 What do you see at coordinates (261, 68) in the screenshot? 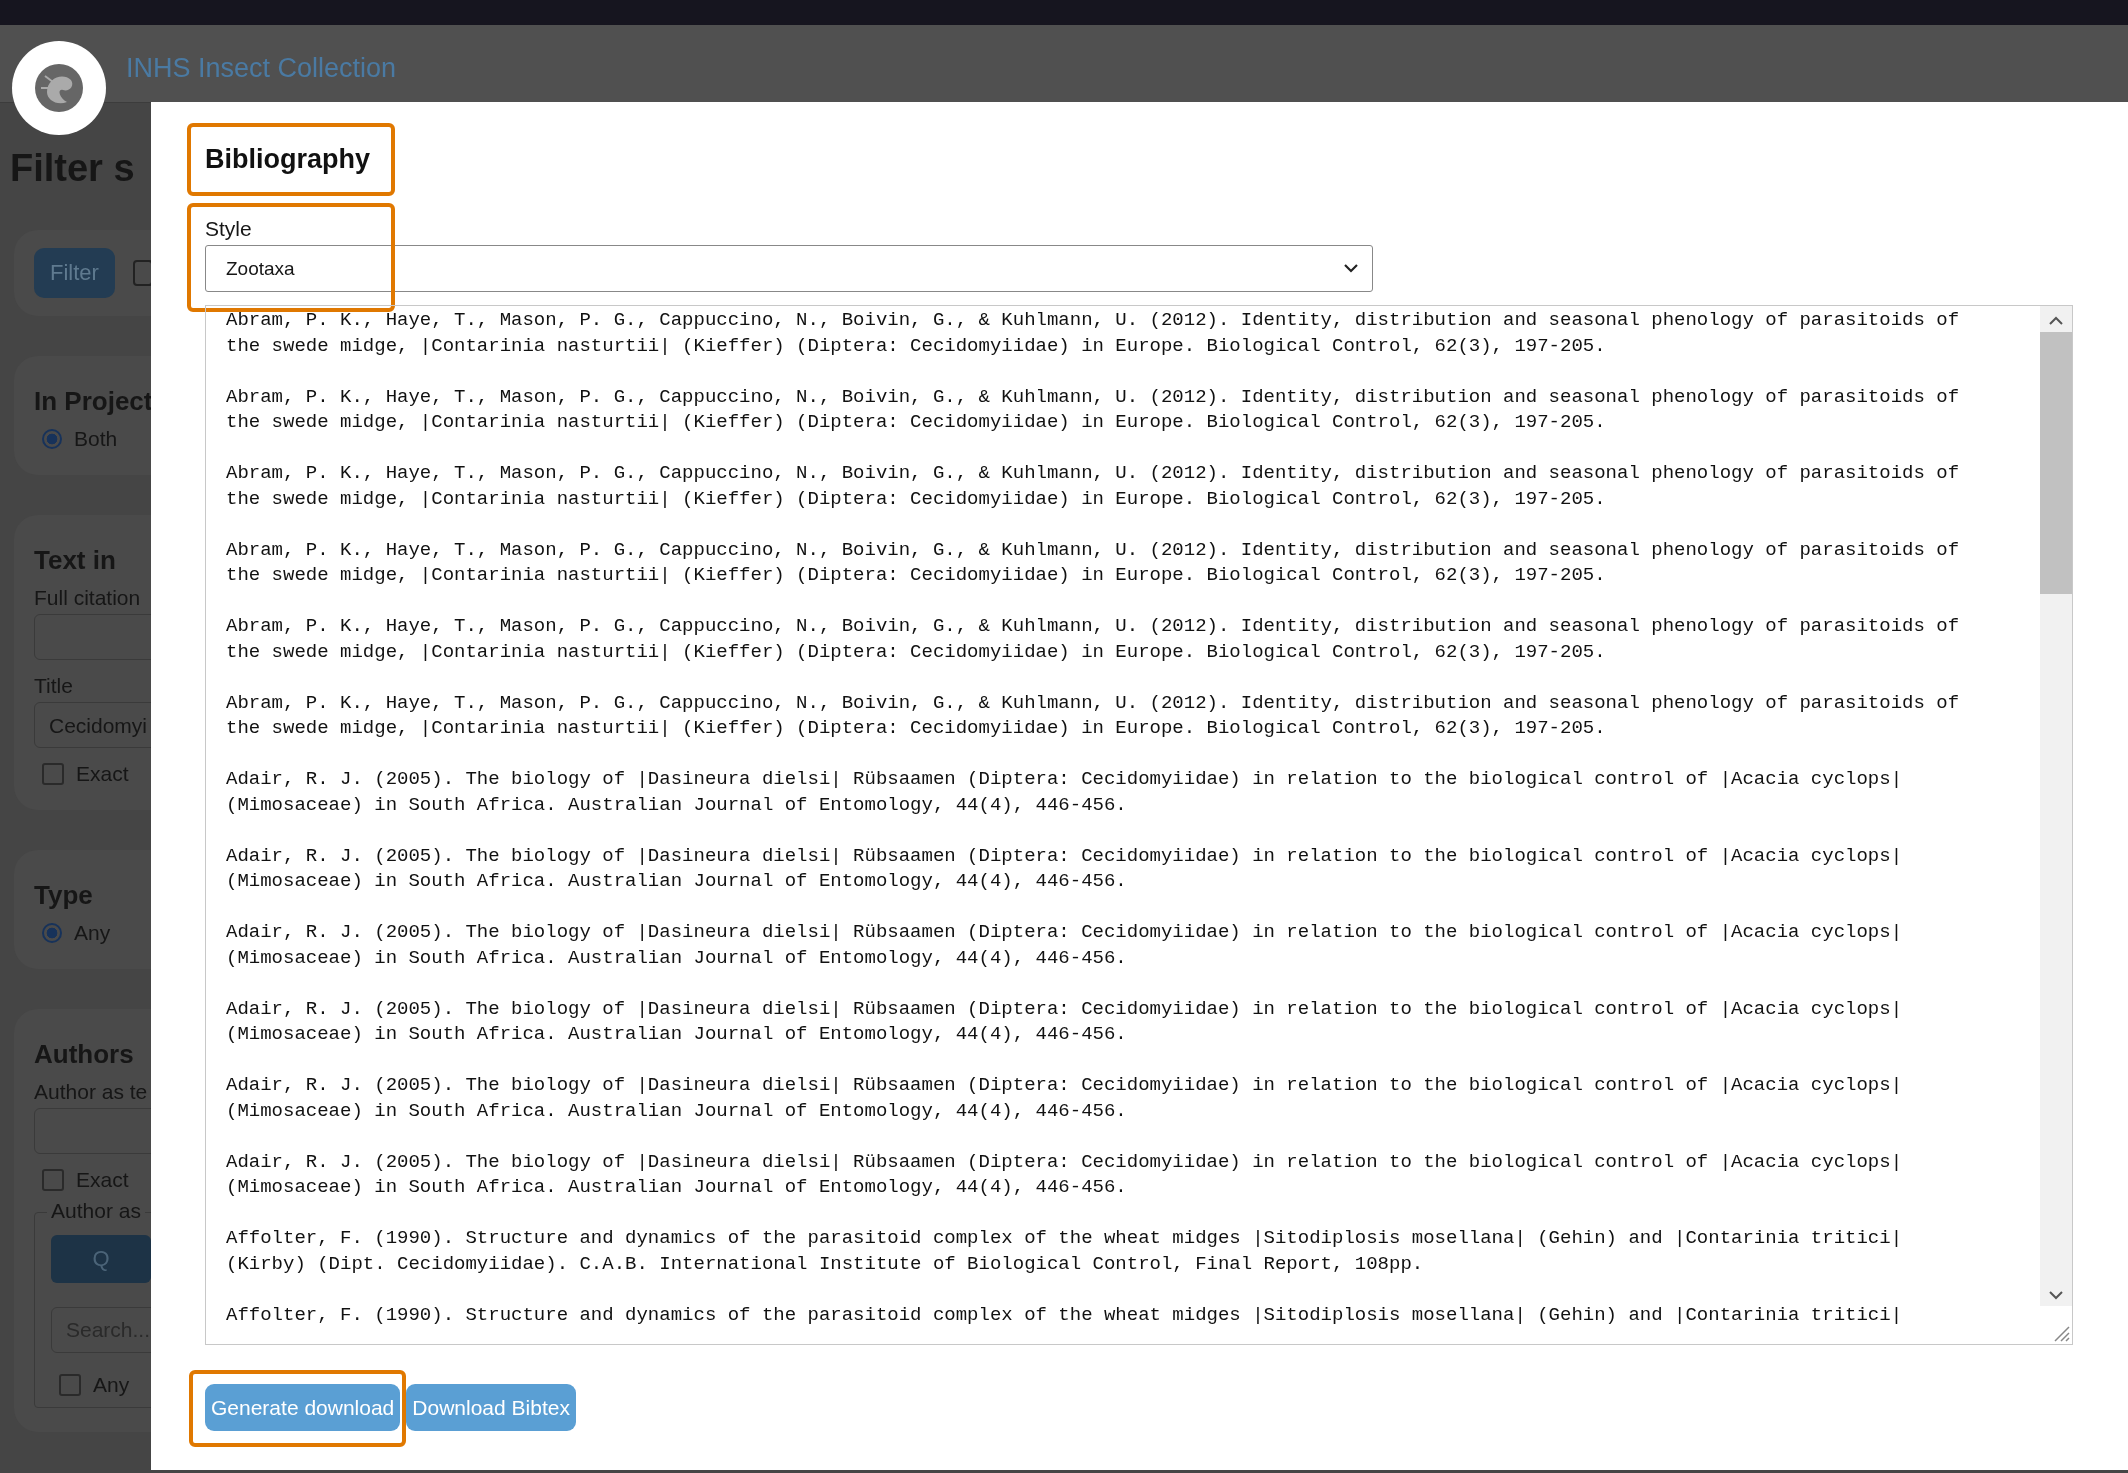
I see `site-title: INHS Insect Collection` at bounding box center [261, 68].